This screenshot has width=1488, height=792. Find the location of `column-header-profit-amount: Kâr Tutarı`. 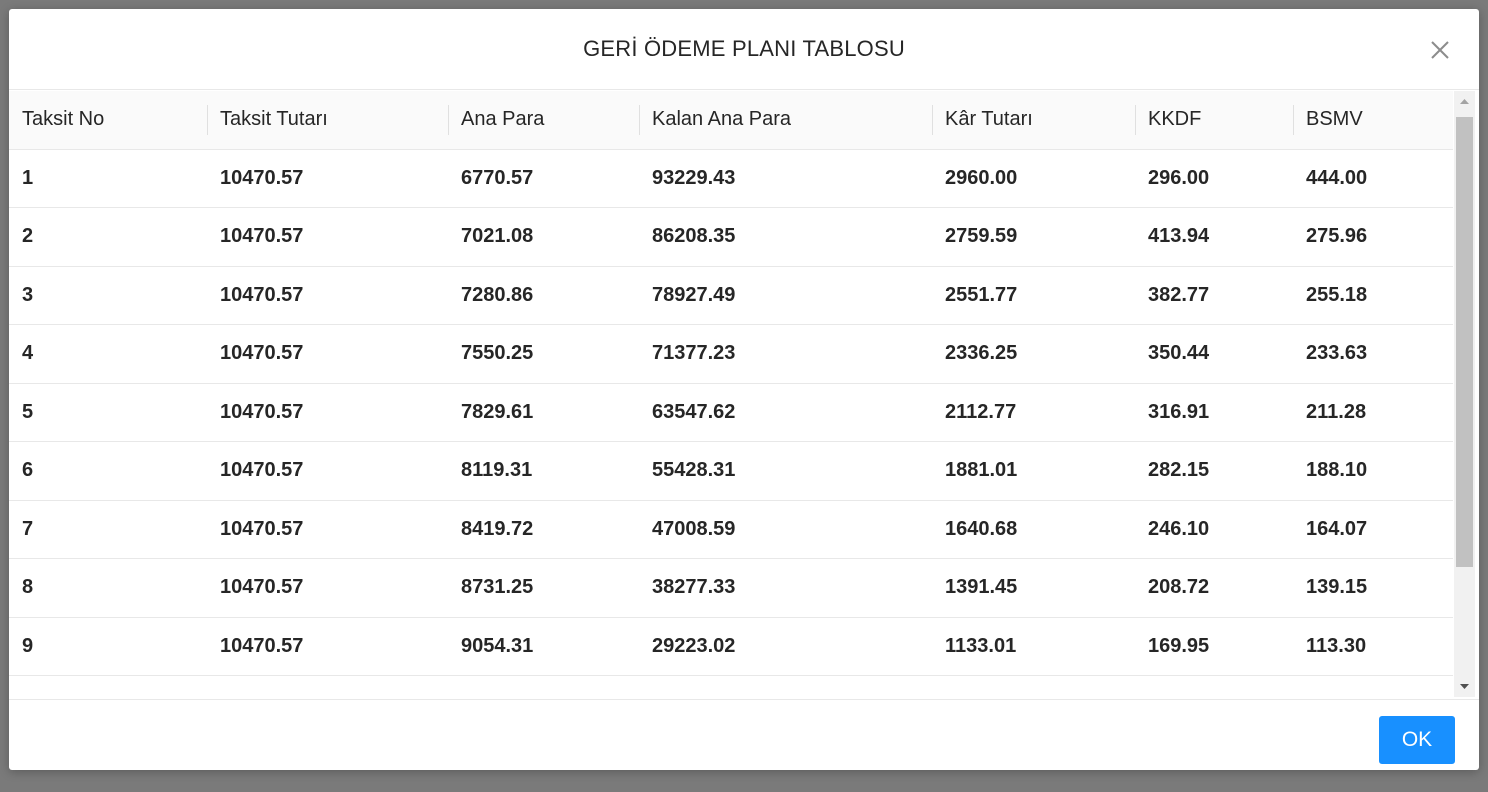

column-header-profit-amount: Kâr Tutarı is located at coordinates (1033, 120).